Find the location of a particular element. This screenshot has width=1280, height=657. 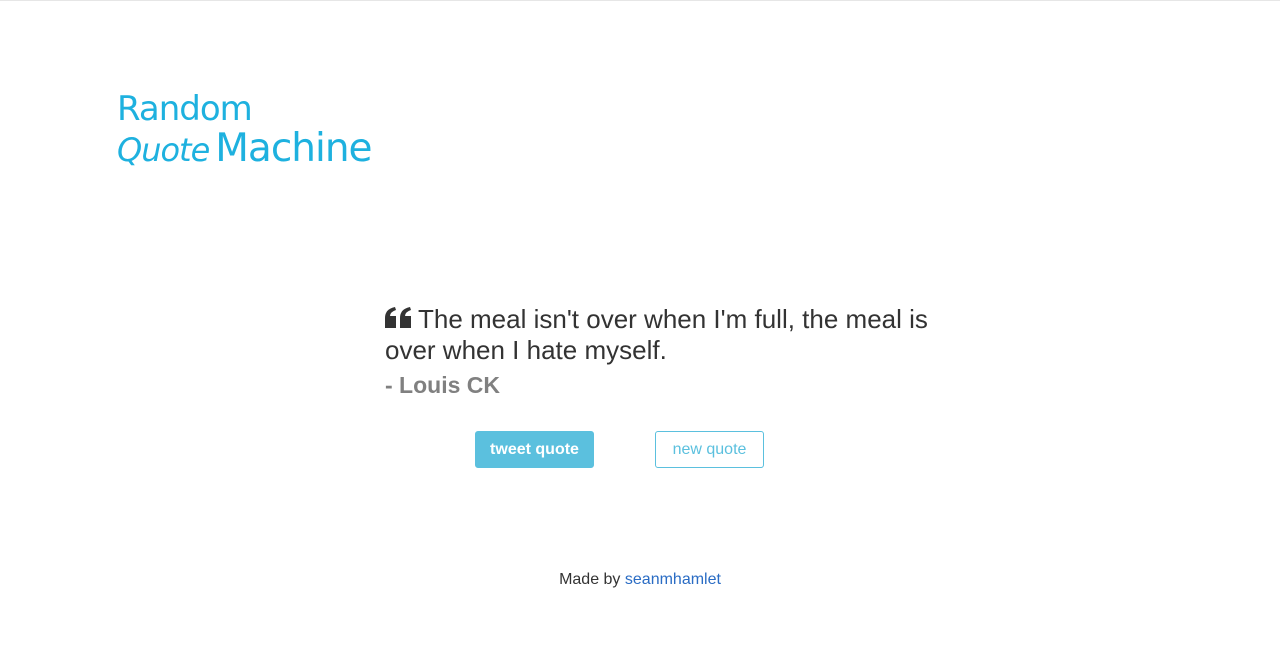

logo-word-machine: Machine is located at coordinates (293, 148).